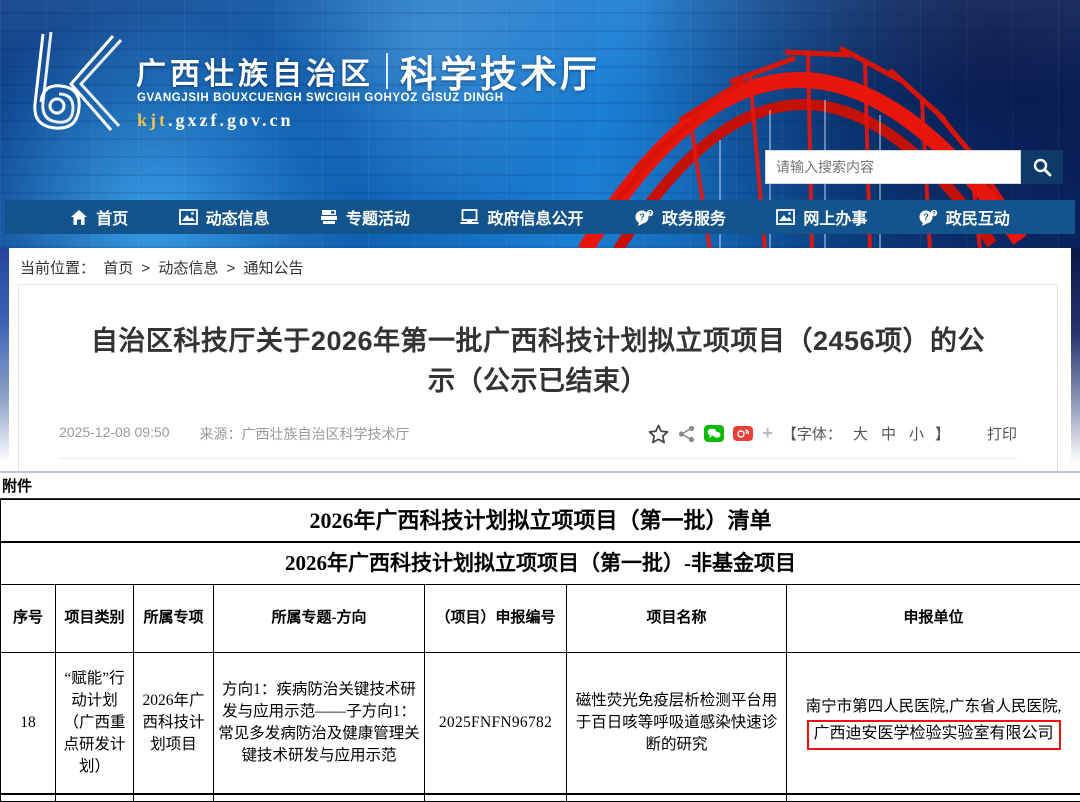  What do you see at coordinates (743, 433) in the screenshot?
I see `weibo-share-icon` at bounding box center [743, 433].